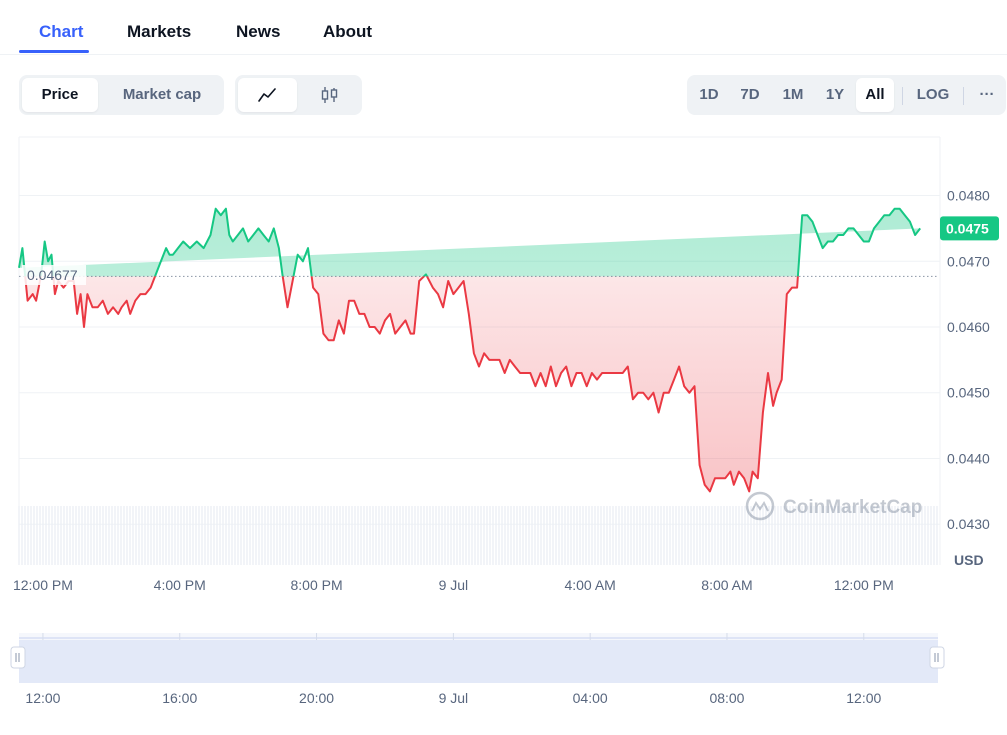  Describe the element at coordinates (316, 698) in the screenshot. I see `navigator-tick-label: 20:00` at that location.